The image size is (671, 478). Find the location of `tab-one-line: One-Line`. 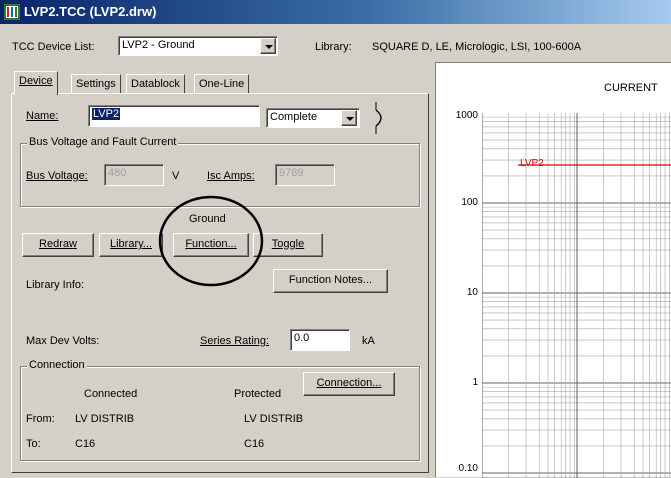

tab-one-line: One-Line is located at coordinates (222, 84).